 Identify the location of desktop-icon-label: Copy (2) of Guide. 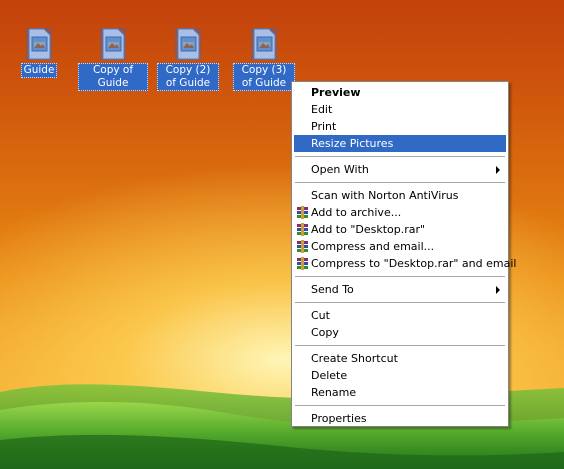
(188, 77).